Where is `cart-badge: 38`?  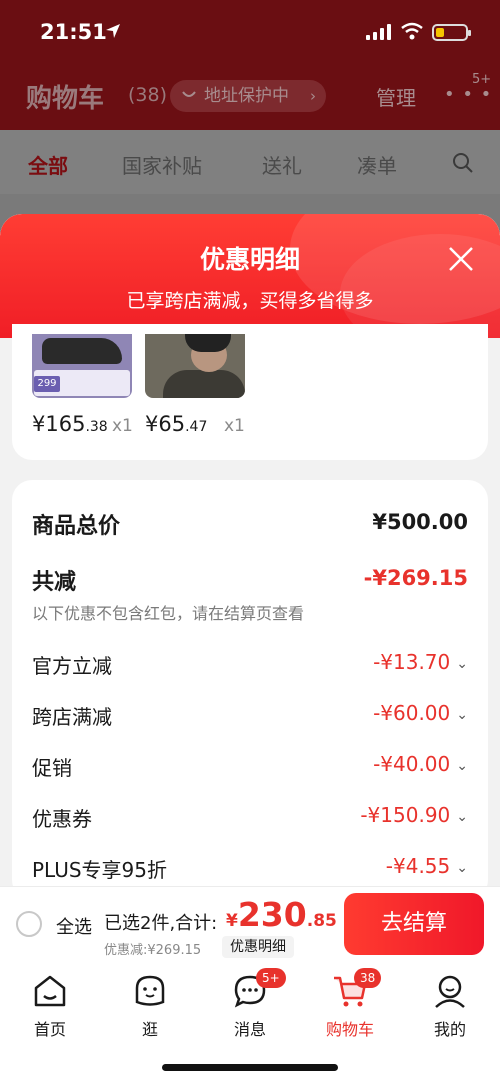
cart-badge: 38 is located at coordinates (368, 978).